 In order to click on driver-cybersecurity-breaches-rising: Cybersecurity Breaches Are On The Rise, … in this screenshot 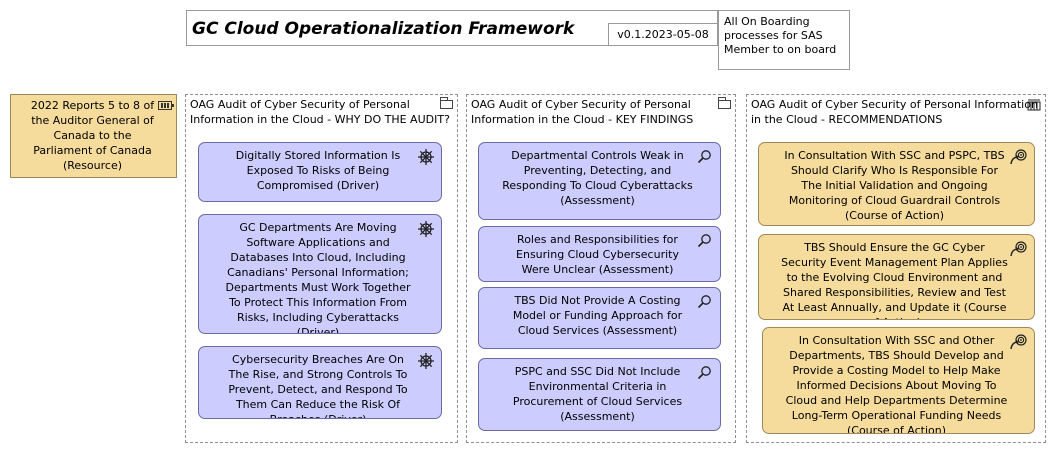, I will do `click(320, 382)`.